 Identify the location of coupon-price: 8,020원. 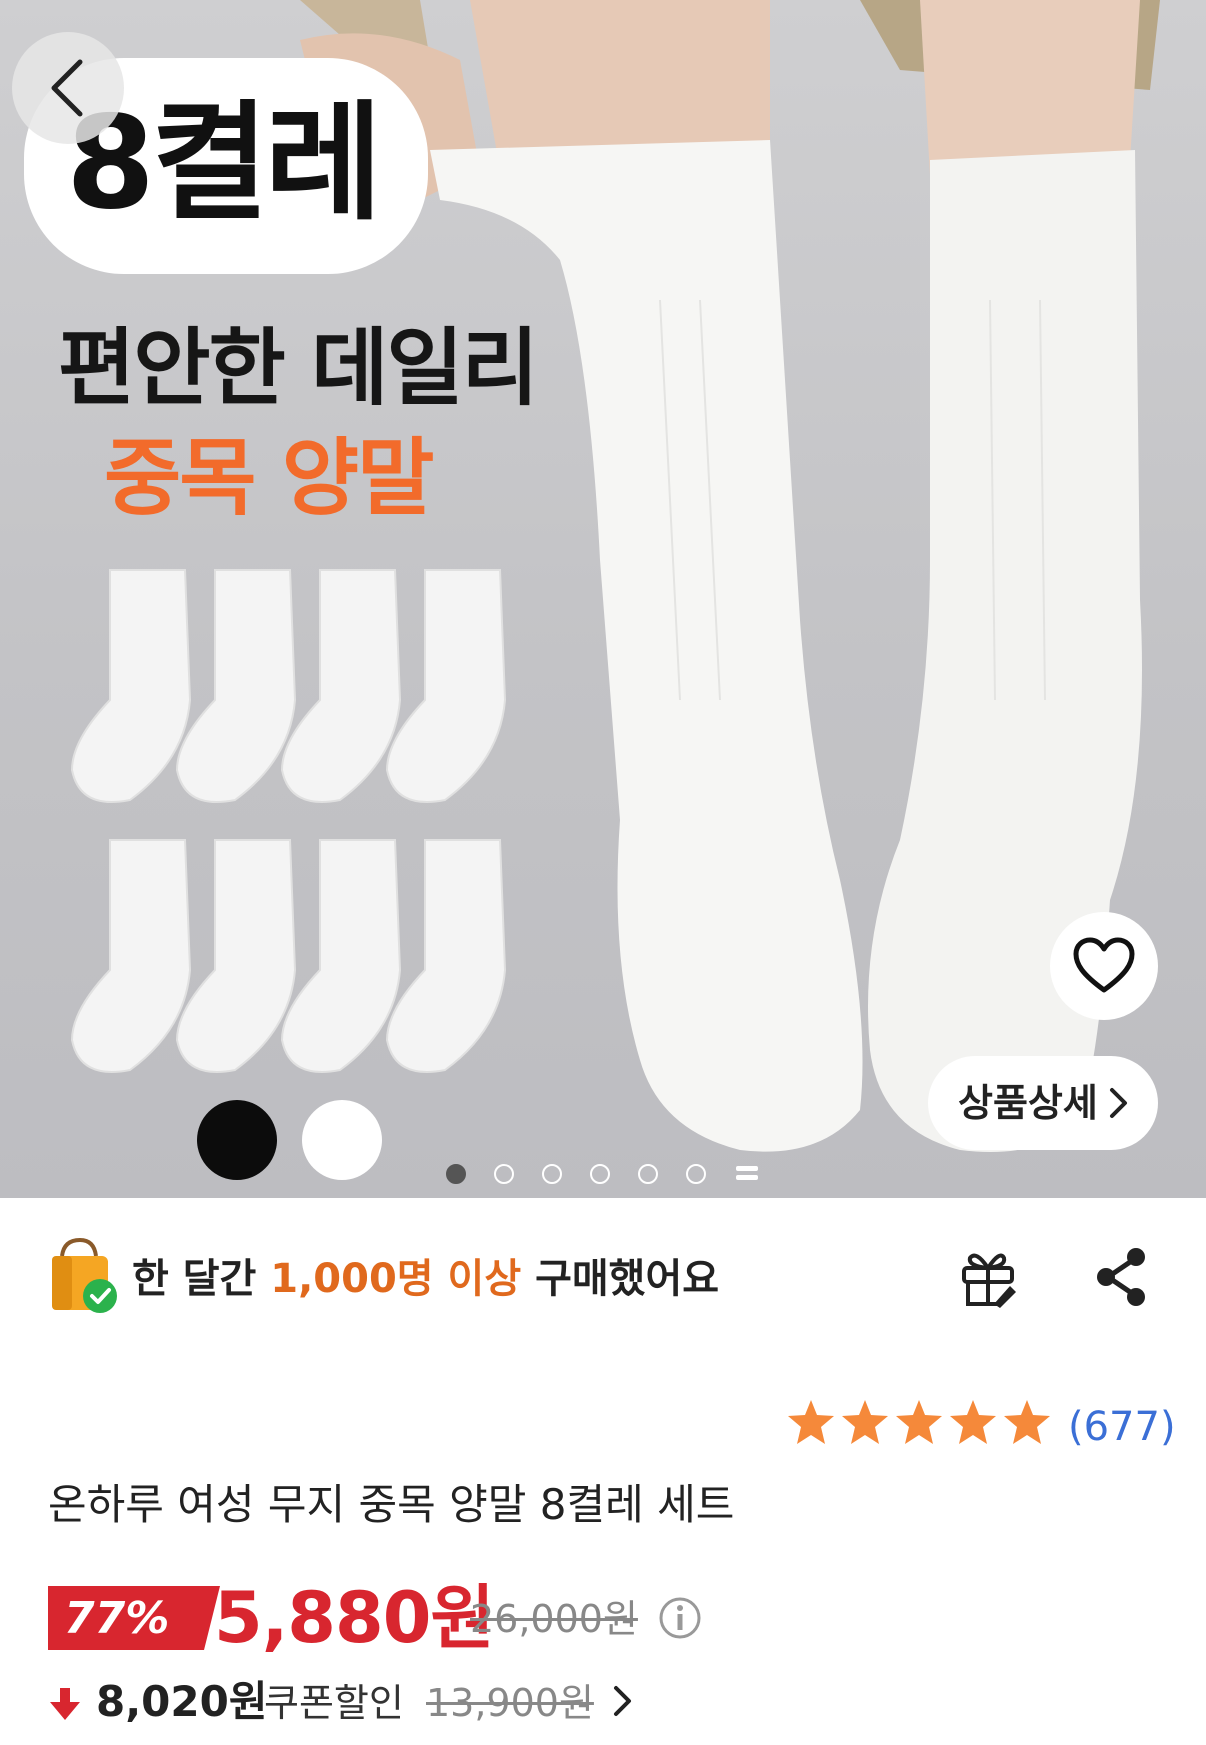
(182, 1701).